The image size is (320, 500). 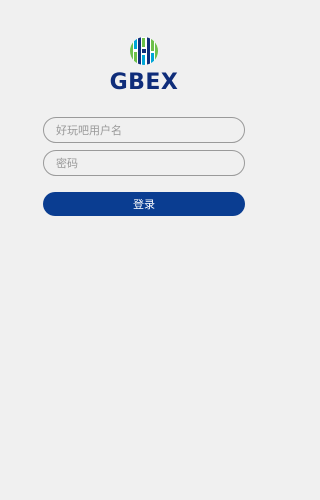 I want to click on logo-block: GBEX, so click(x=144, y=65).